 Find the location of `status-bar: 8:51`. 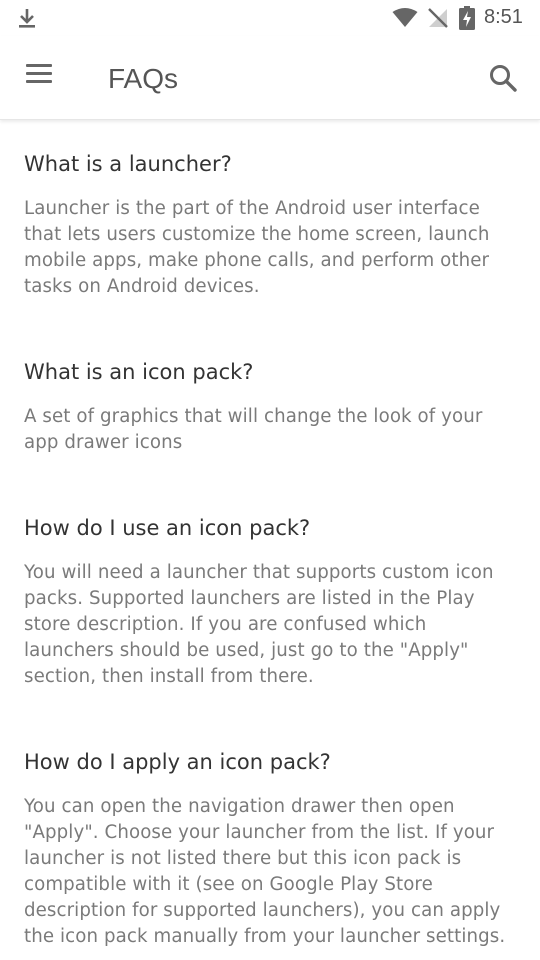

status-bar: 8:51 is located at coordinates (270, 18).